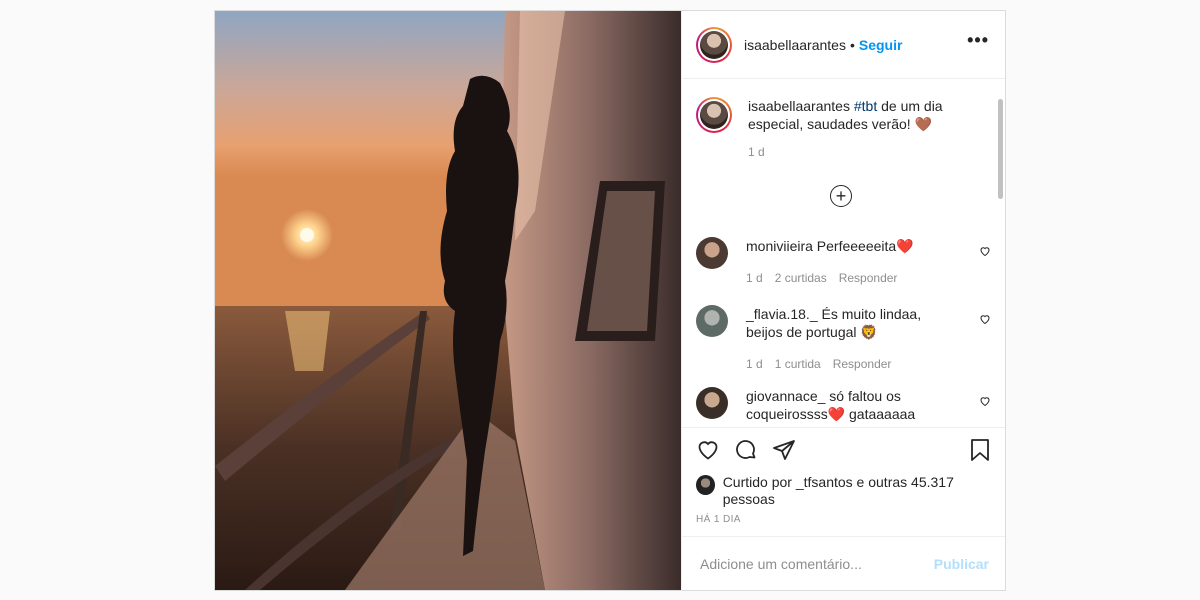 This screenshot has width=1200, height=600. What do you see at coordinates (843, 452) in the screenshot?
I see `action-buttons` at bounding box center [843, 452].